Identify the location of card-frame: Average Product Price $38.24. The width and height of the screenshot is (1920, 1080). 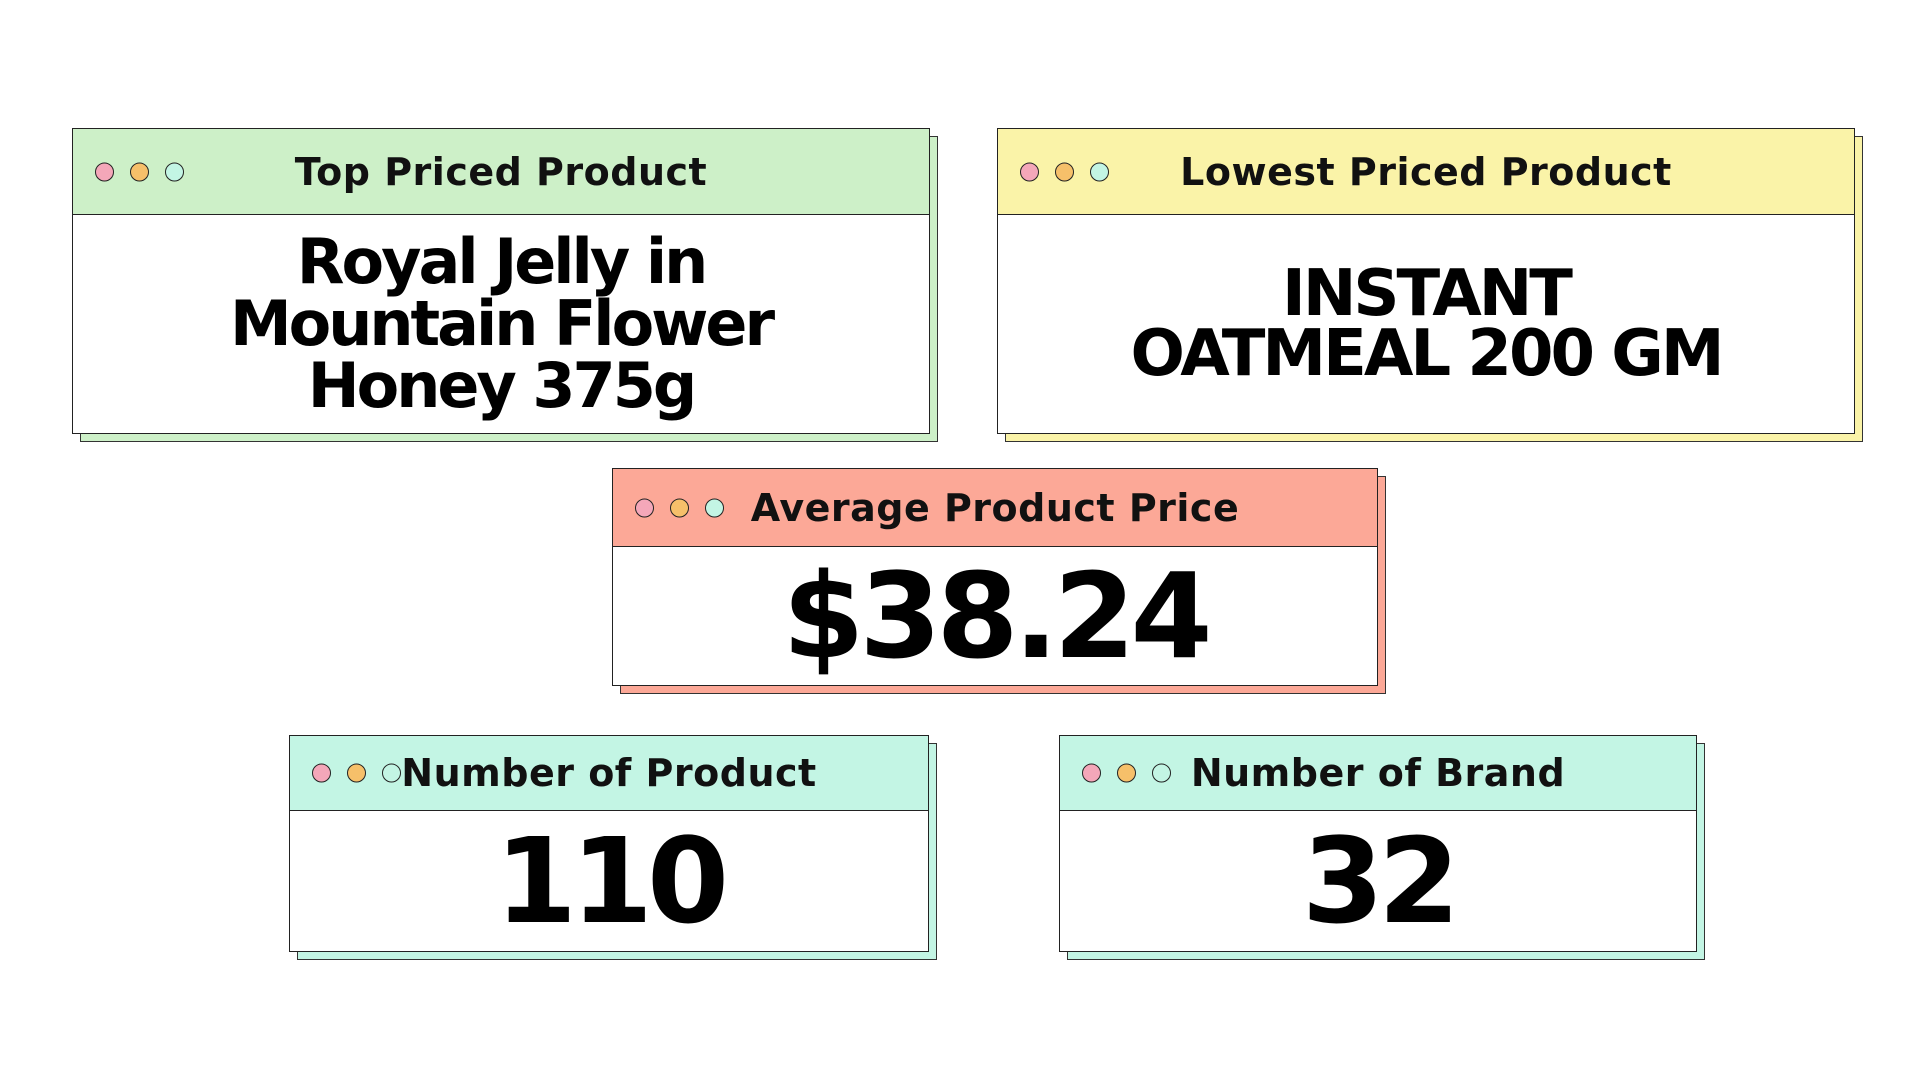
(995, 577).